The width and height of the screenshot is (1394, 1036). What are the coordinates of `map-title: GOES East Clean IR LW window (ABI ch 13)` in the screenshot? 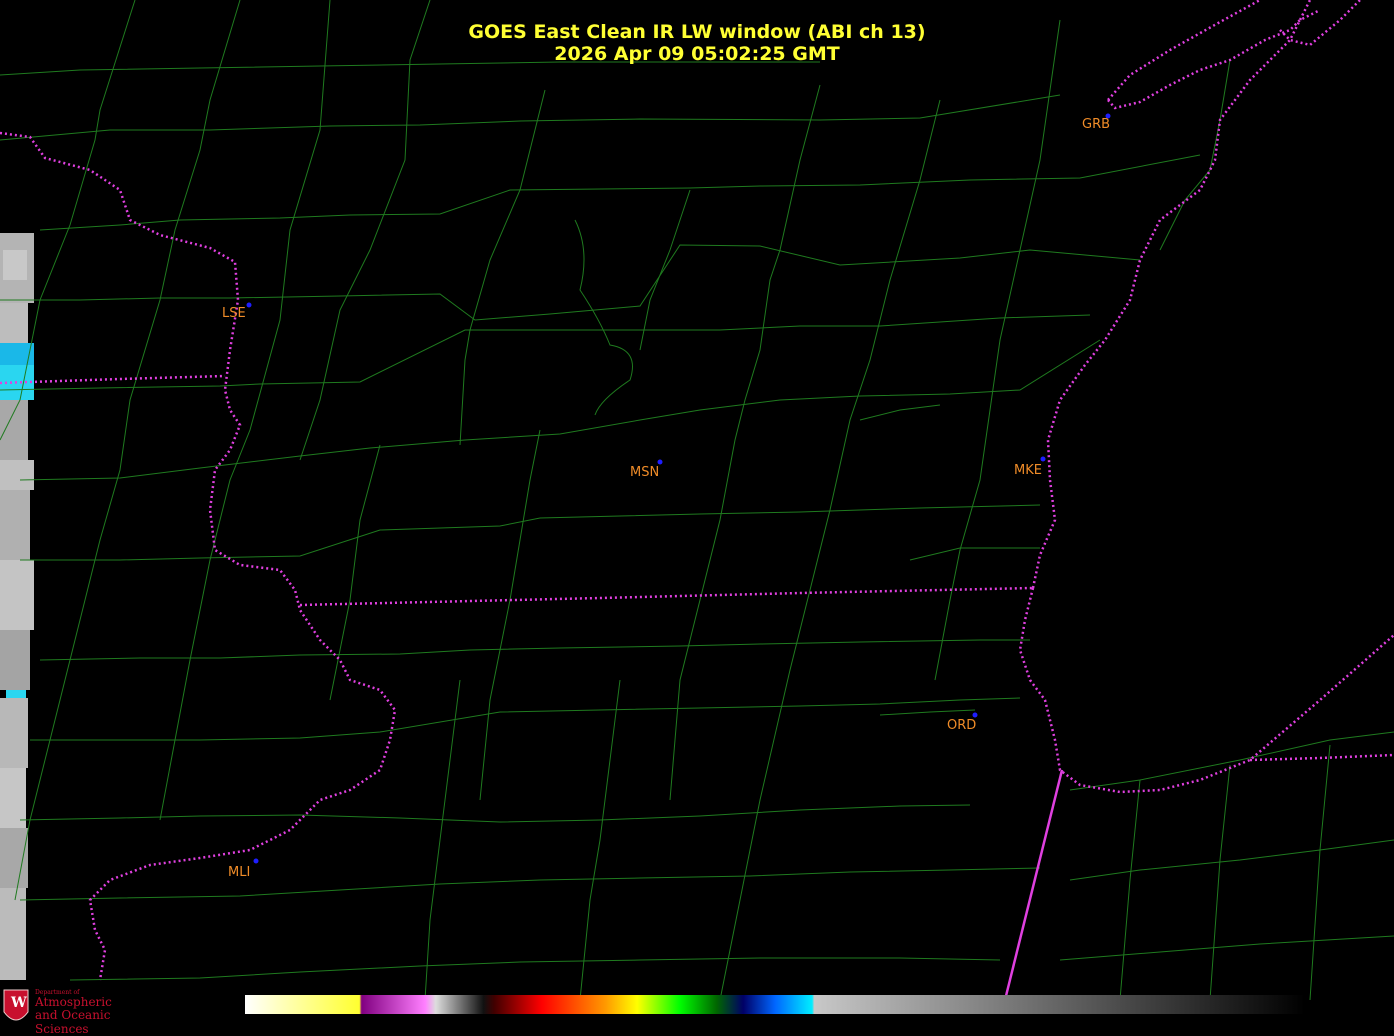 It's located at (697, 32).